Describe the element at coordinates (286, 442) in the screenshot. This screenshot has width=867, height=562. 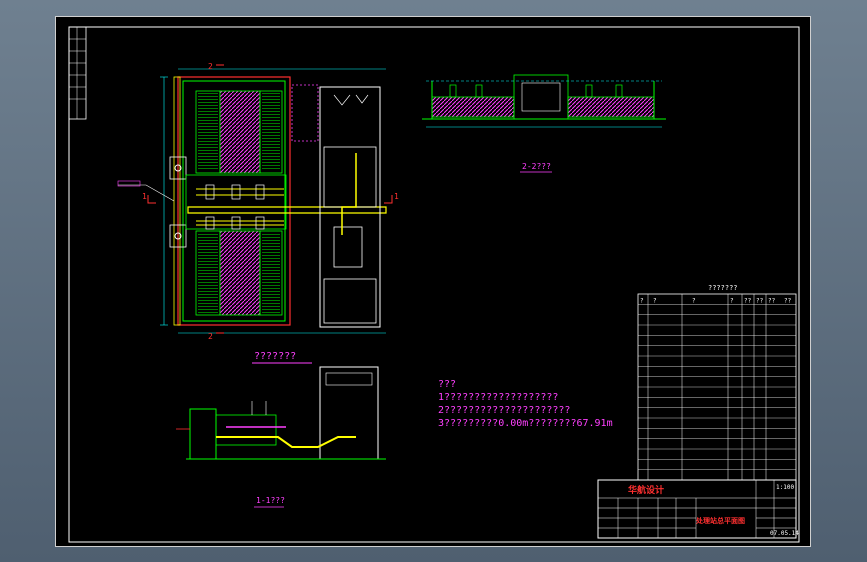
I see `section-pipe` at that location.